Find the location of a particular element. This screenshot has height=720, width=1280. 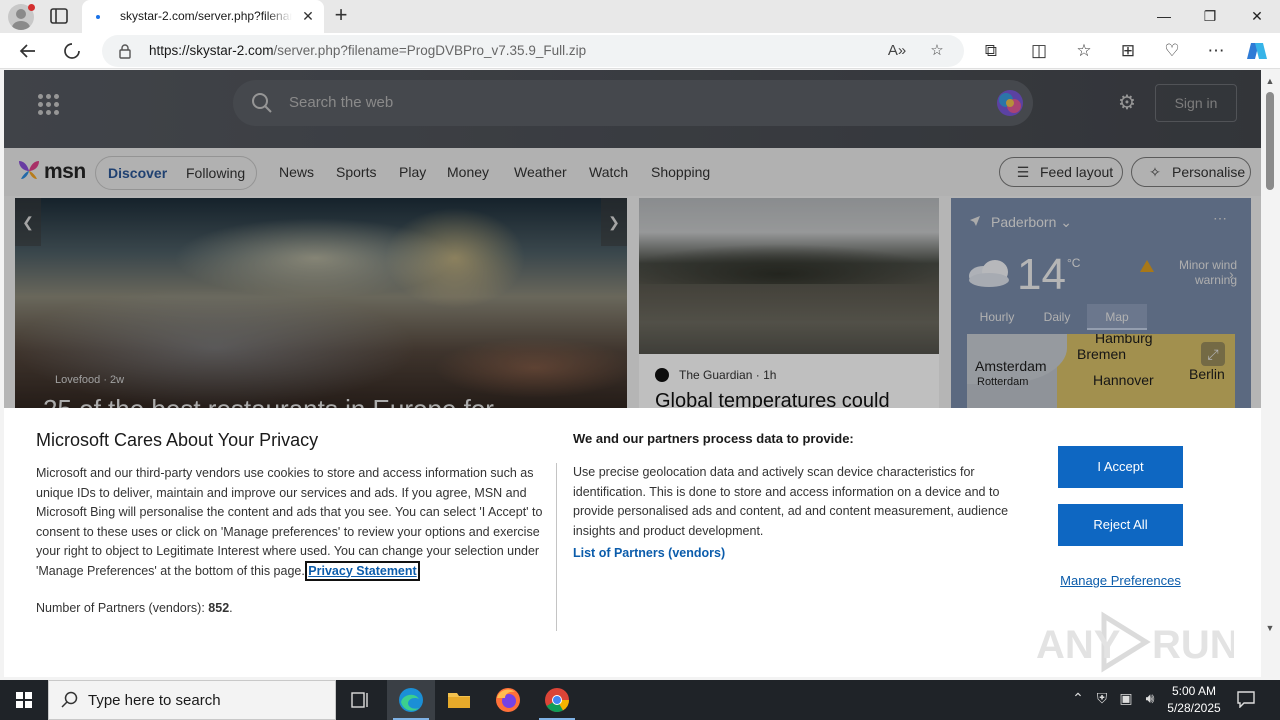

vendors-link: List of Partners (vendors) is located at coordinates (649, 553).